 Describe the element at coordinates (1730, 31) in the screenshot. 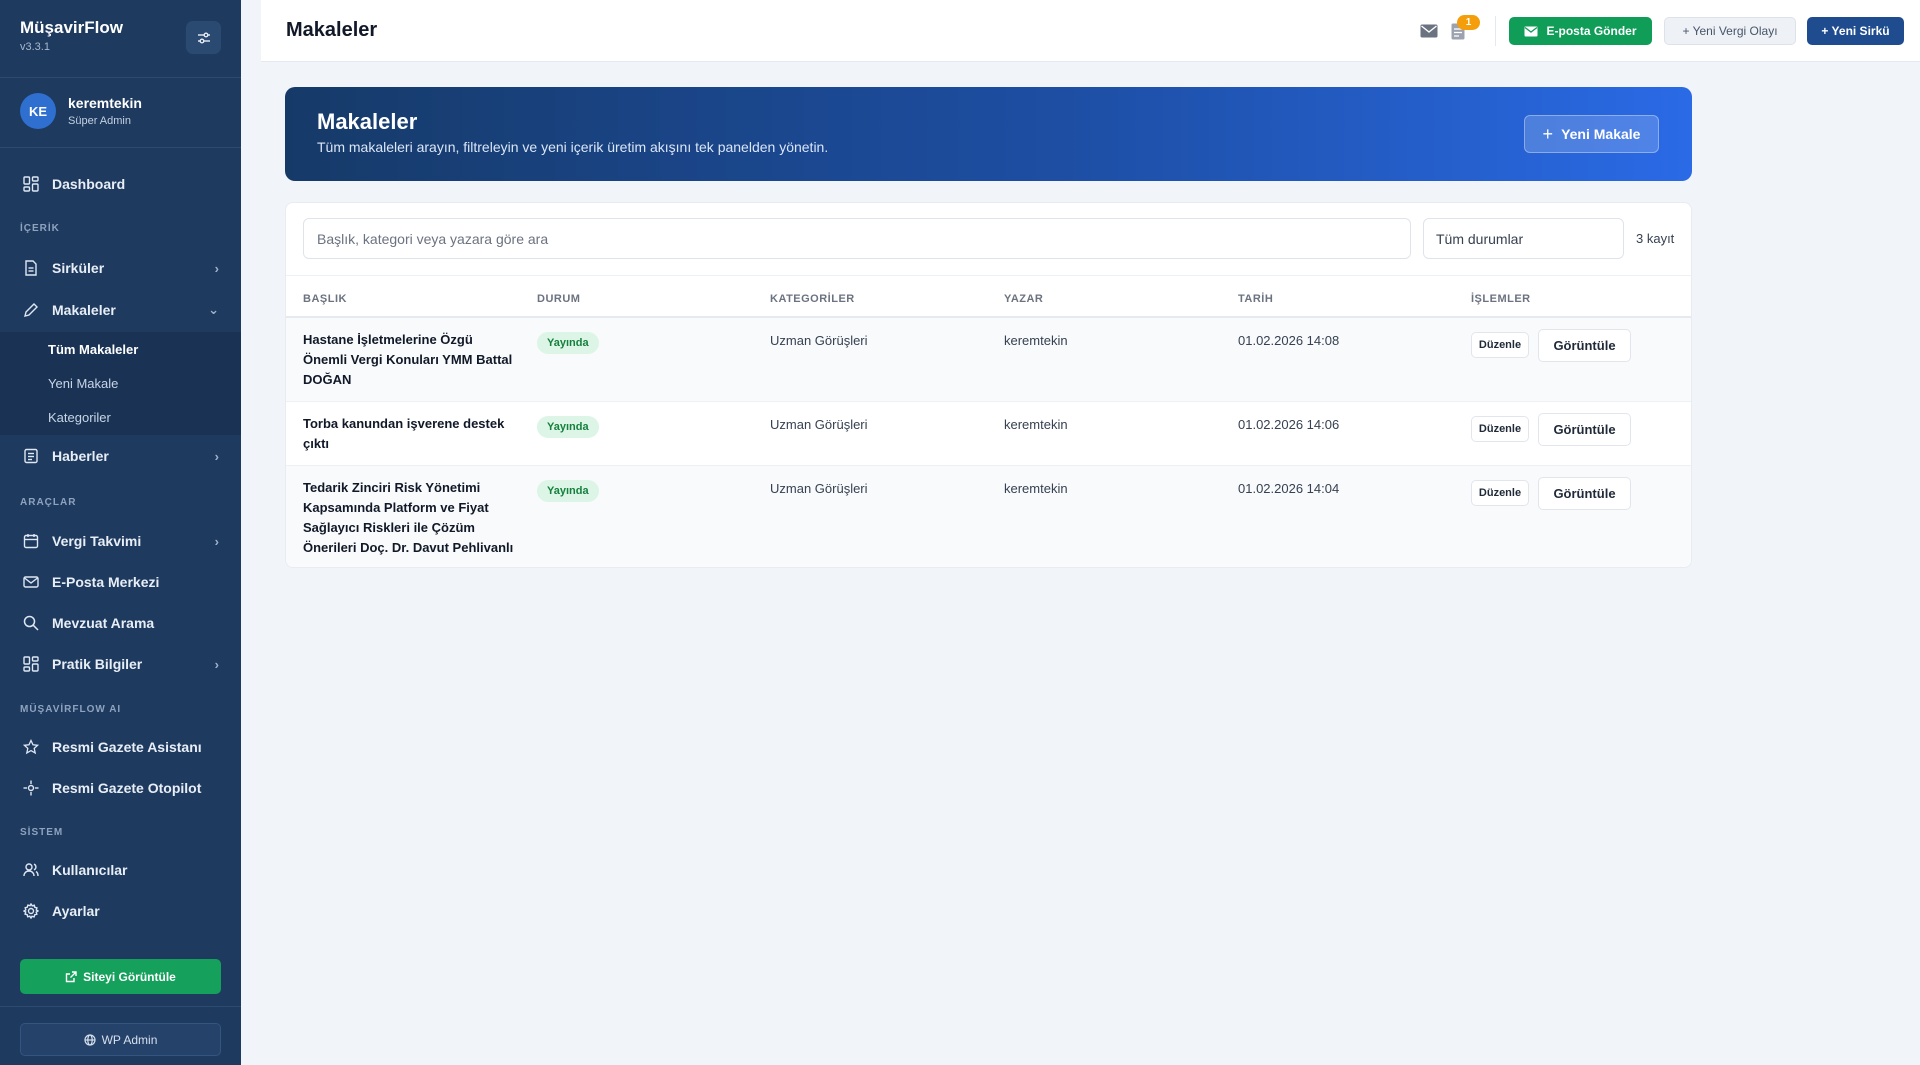

I see `new-tax-event-button: + Yeni Vergi Olayı` at that location.